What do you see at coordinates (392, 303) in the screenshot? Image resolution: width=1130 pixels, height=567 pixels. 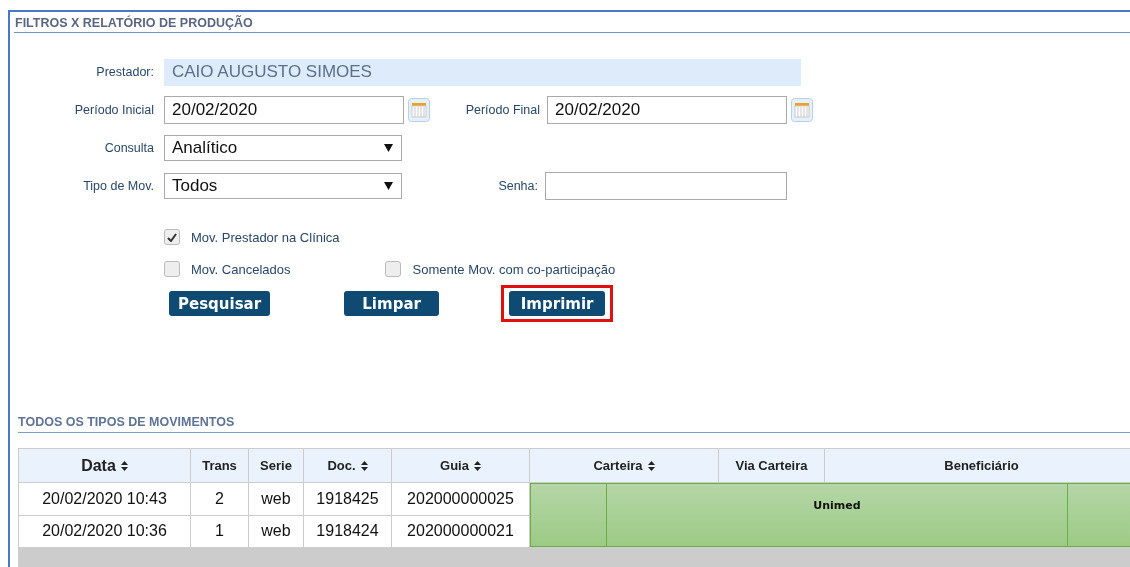 I see `action-button: Limpar` at bounding box center [392, 303].